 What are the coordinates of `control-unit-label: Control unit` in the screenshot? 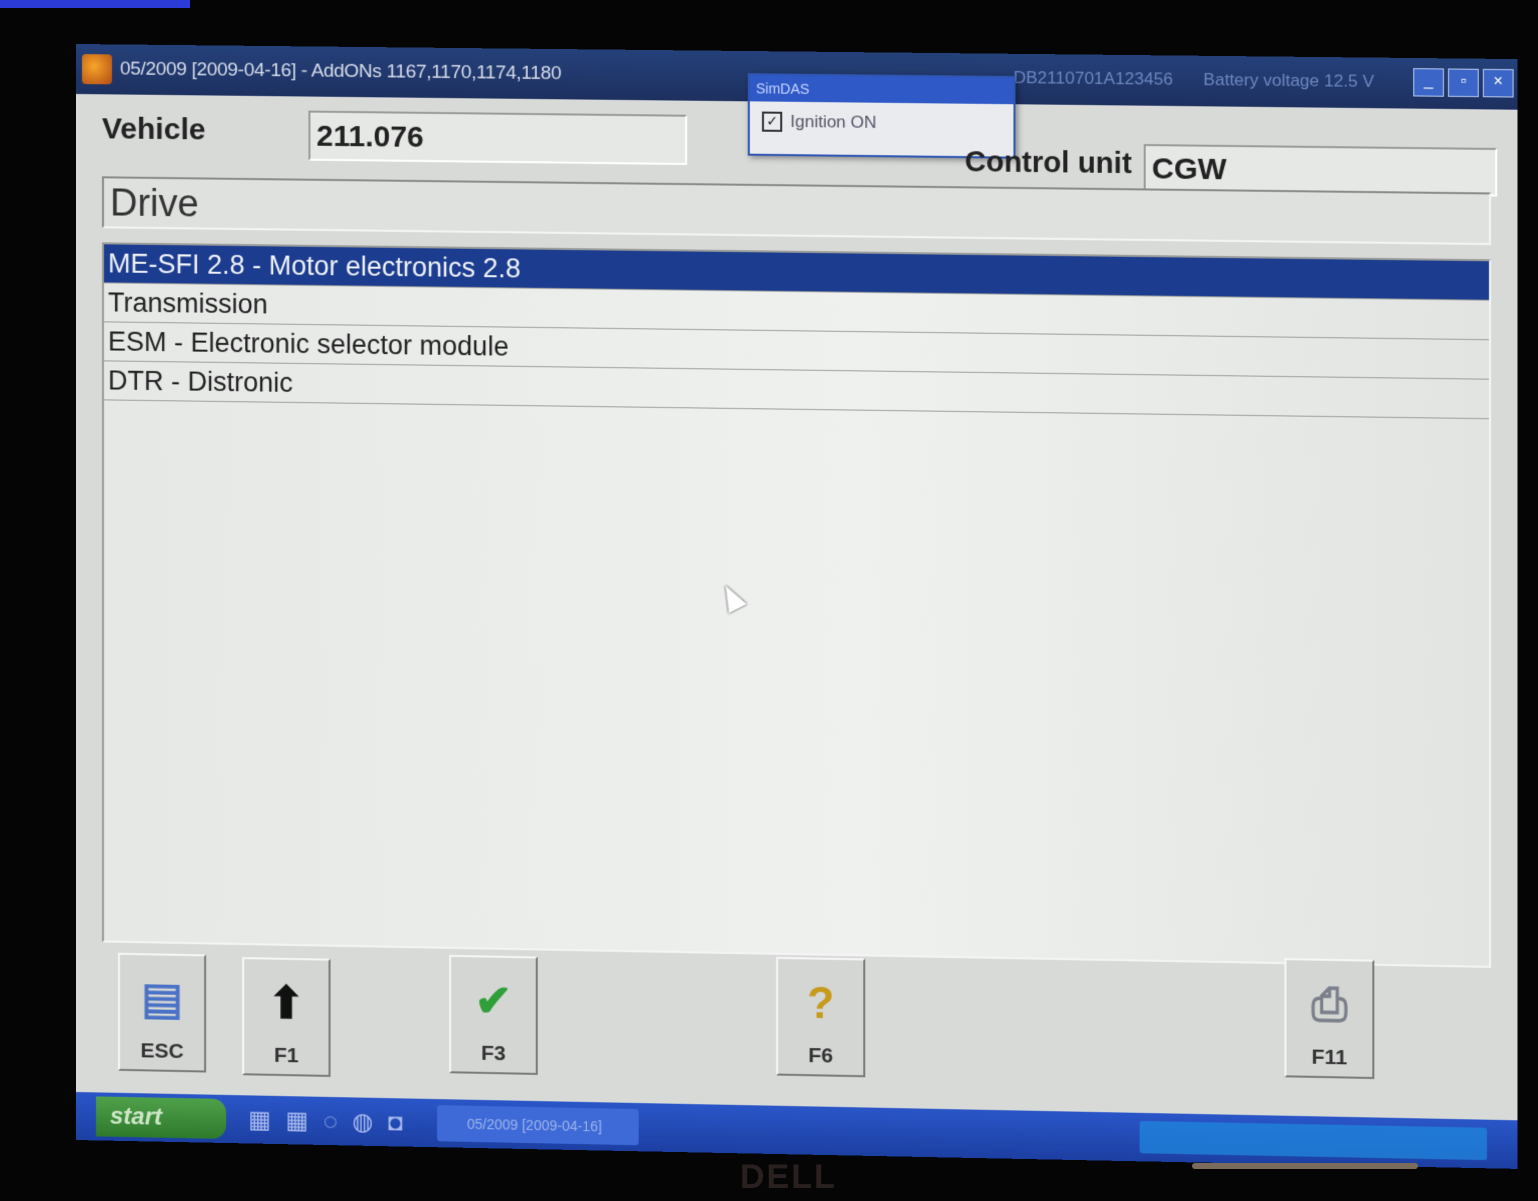 It's located at (1048, 163).